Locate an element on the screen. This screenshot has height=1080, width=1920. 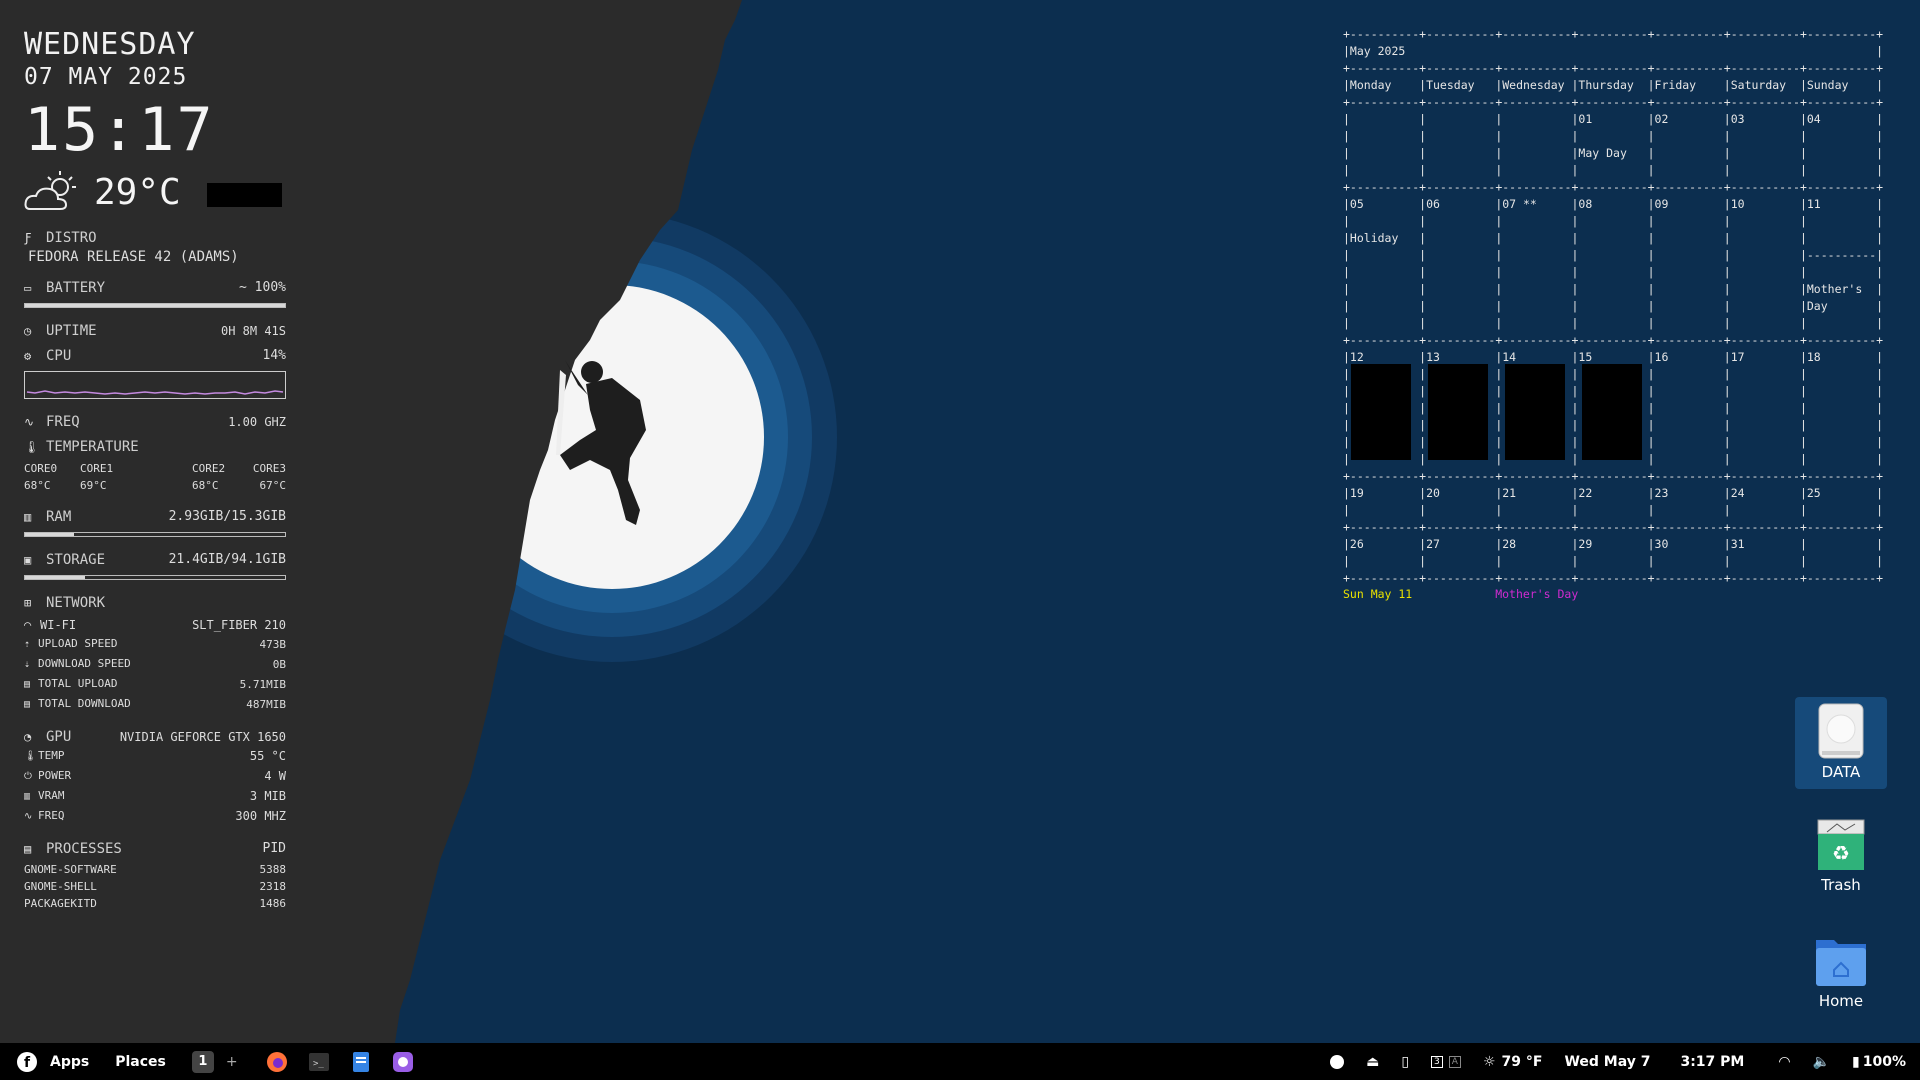
memory-icon: ▥ is located at coordinates (27, 796).